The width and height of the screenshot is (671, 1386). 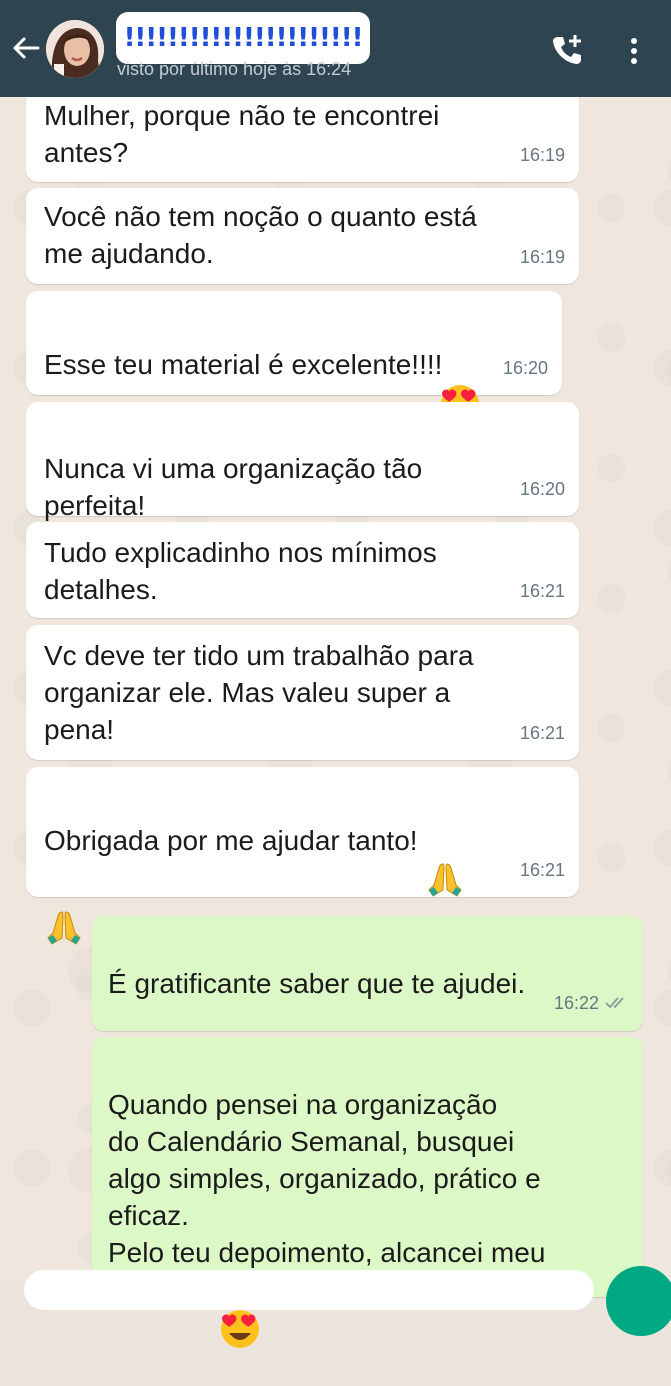 What do you see at coordinates (460, 385) in the screenshot?
I see `heart-eyes-emoji-icon` at bounding box center [460, 385].